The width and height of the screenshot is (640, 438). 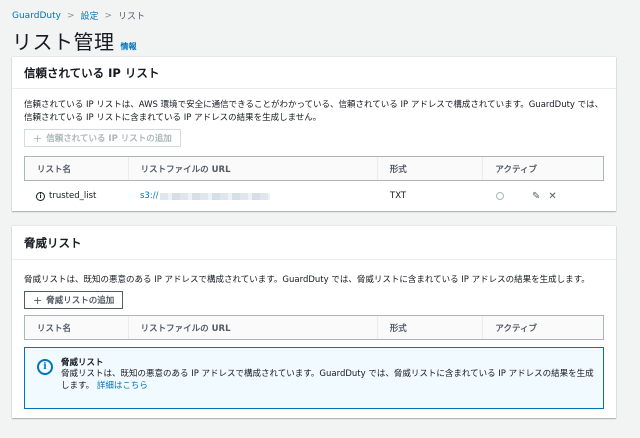 I want to click on list-url-link: s3://, so click(x=149, y=196).